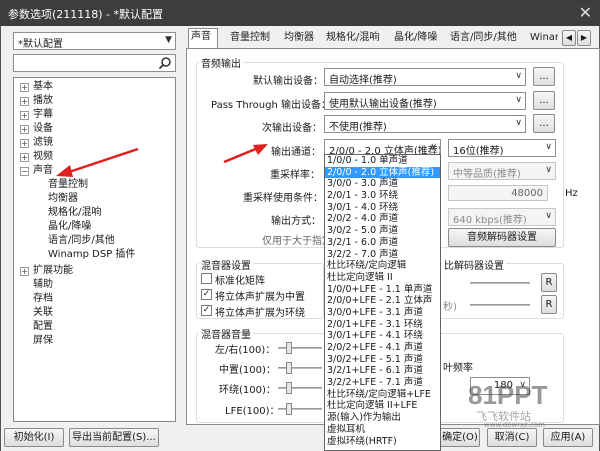  I want to click on dropdown-option: 2/0/0 - 2.0 立体声(推荐), so click(382, 172).